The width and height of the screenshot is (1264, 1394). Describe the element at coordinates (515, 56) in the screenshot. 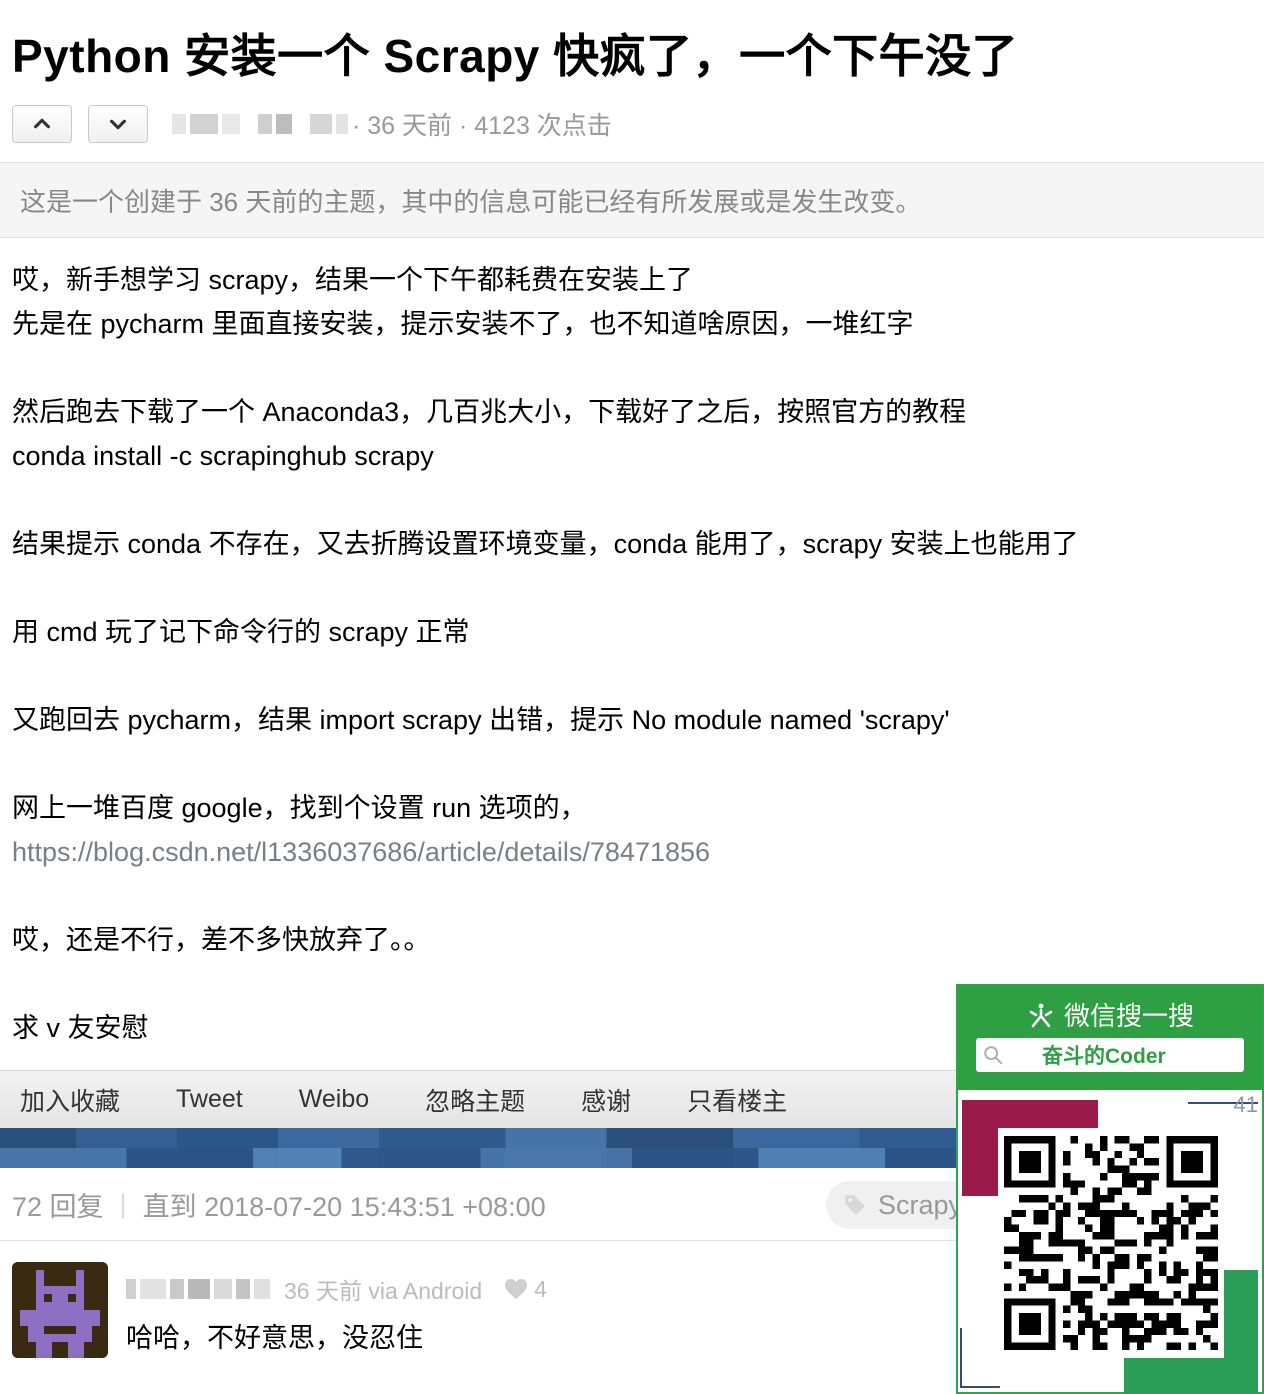

I see `topic-title: Python 安装一个 Scrapy 快疯了，一个下午没了` at that location.